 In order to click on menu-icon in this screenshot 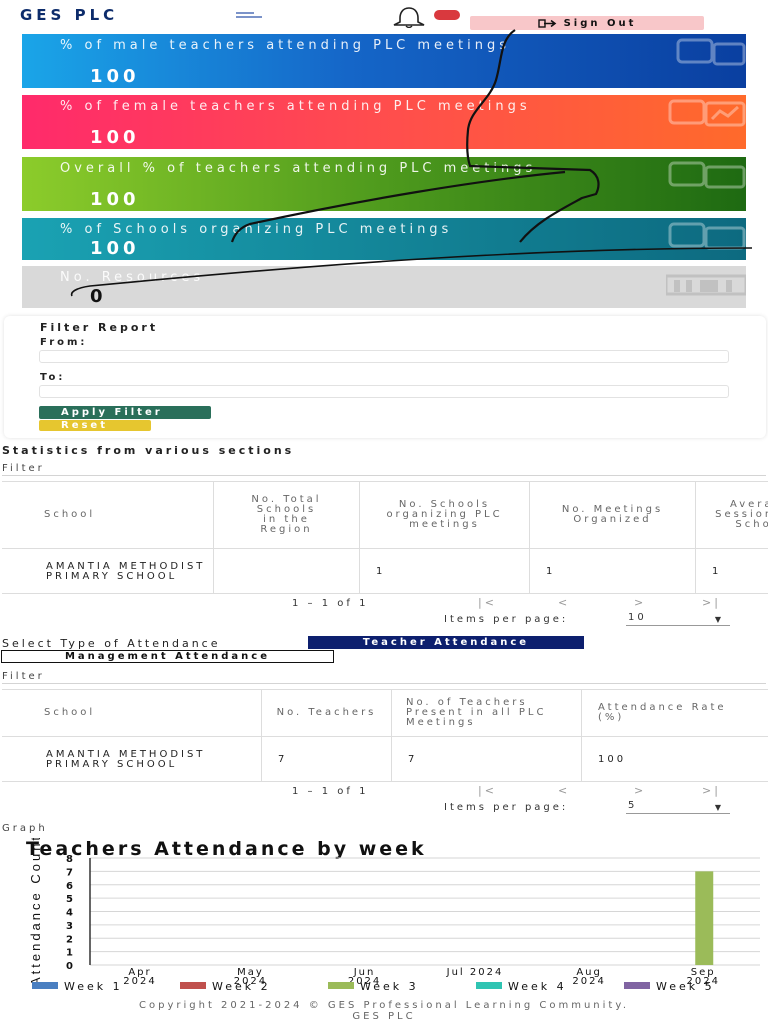, I will do `click(249, 16)`.